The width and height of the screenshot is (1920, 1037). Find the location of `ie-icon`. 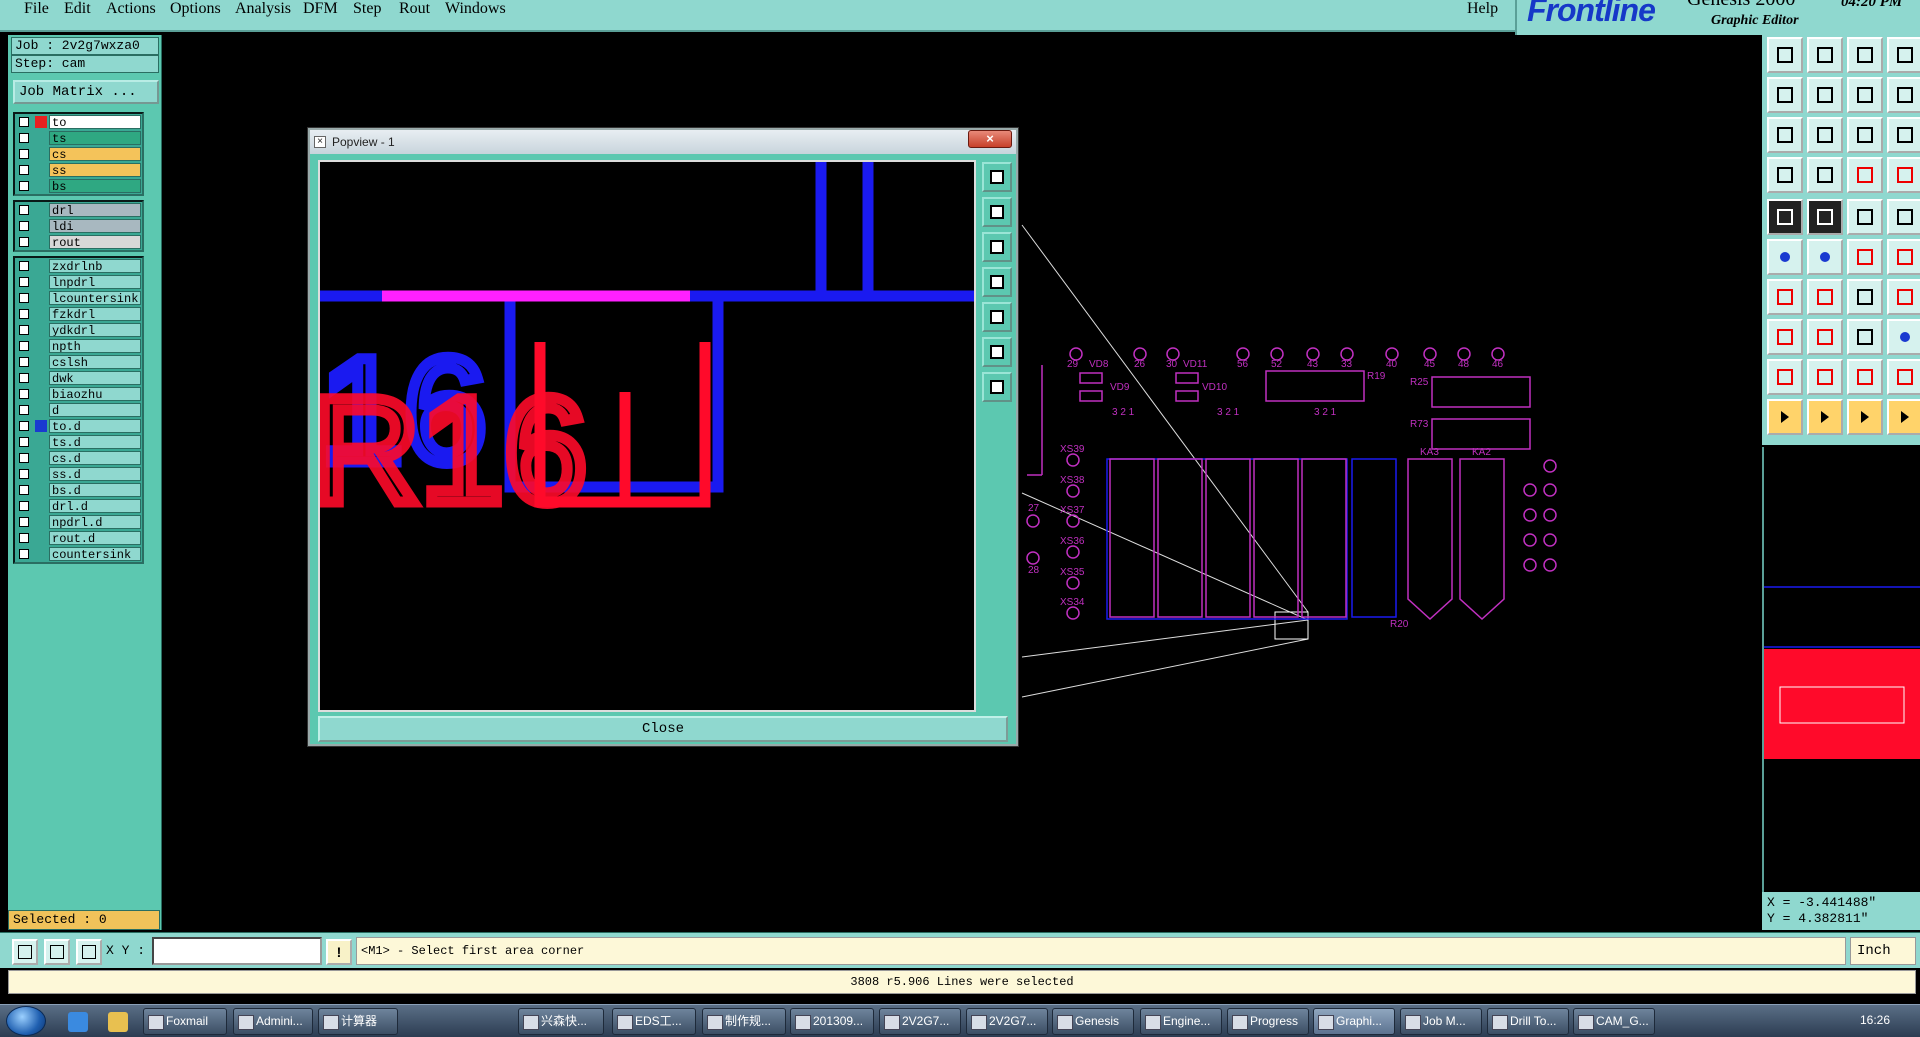

ie-icon is located at coordinates (78, 1022).